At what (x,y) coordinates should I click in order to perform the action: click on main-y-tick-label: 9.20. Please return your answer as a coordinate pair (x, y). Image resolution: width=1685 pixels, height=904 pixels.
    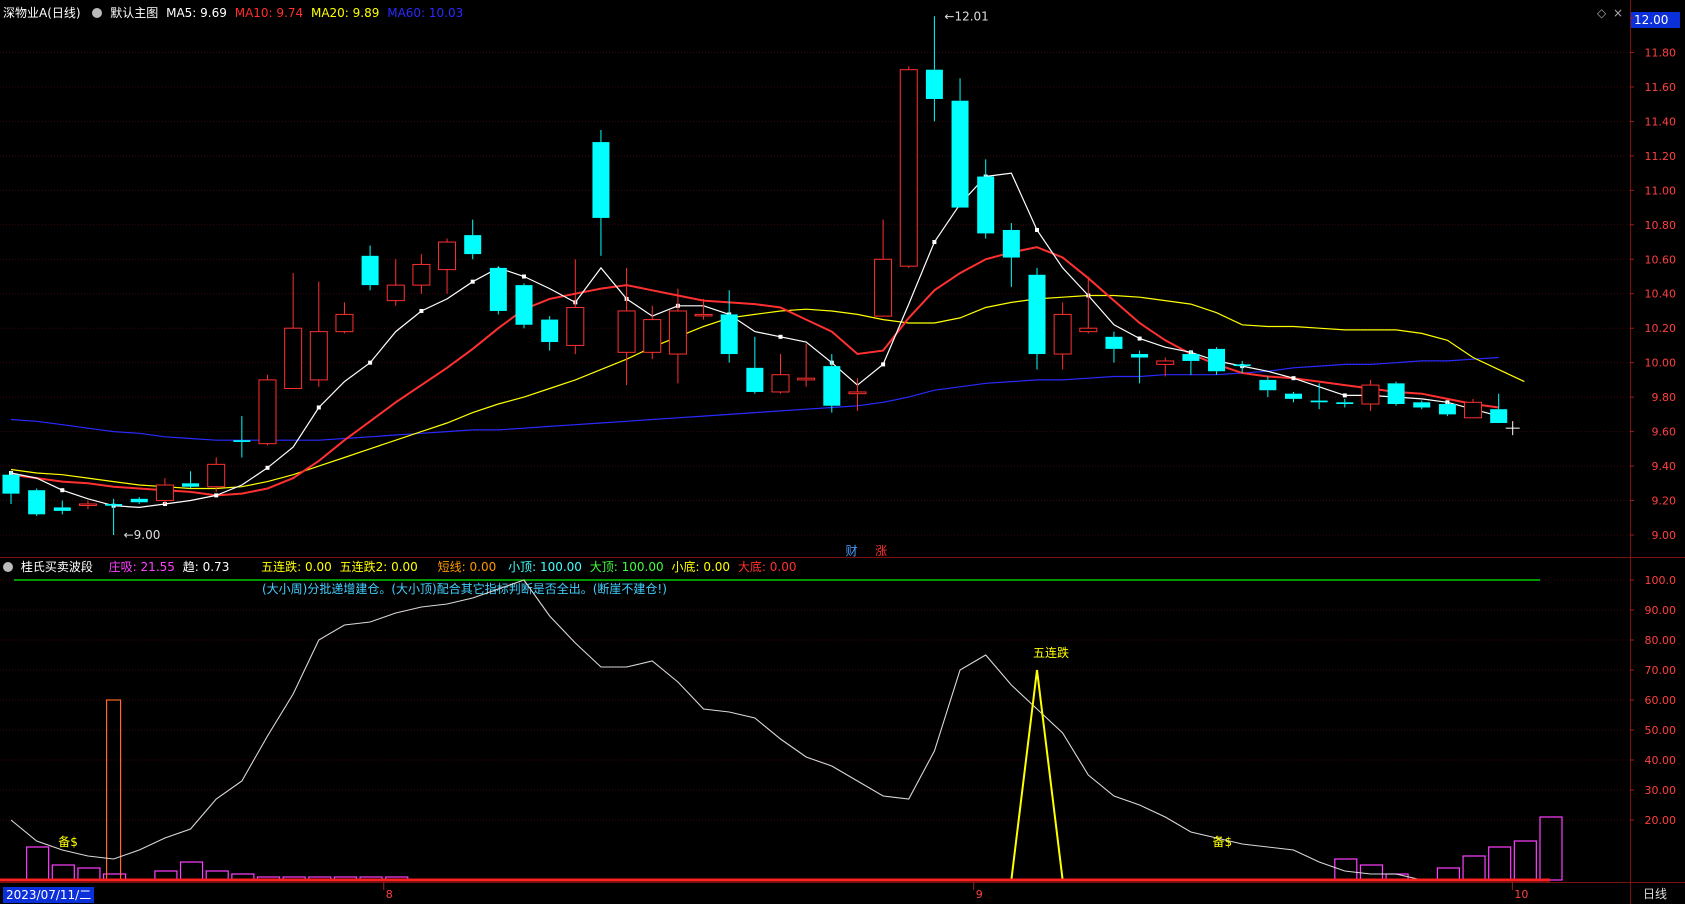
    Looking at the image, I should click on (1664, 501).